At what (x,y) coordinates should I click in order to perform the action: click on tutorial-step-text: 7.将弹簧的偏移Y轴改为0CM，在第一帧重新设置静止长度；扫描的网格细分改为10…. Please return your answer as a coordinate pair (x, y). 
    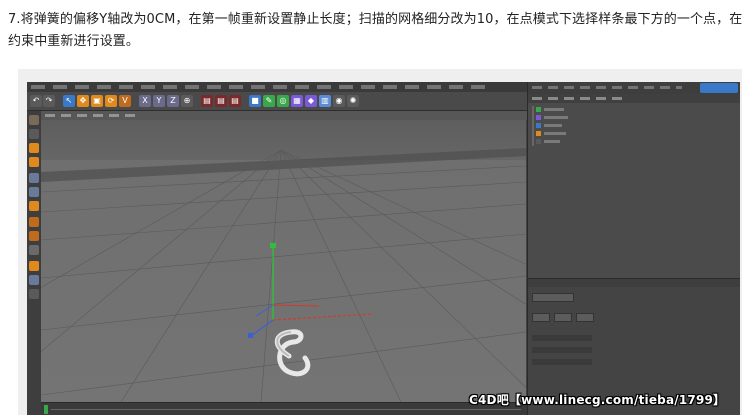
    Looking at the image, I should click on (375, 30).